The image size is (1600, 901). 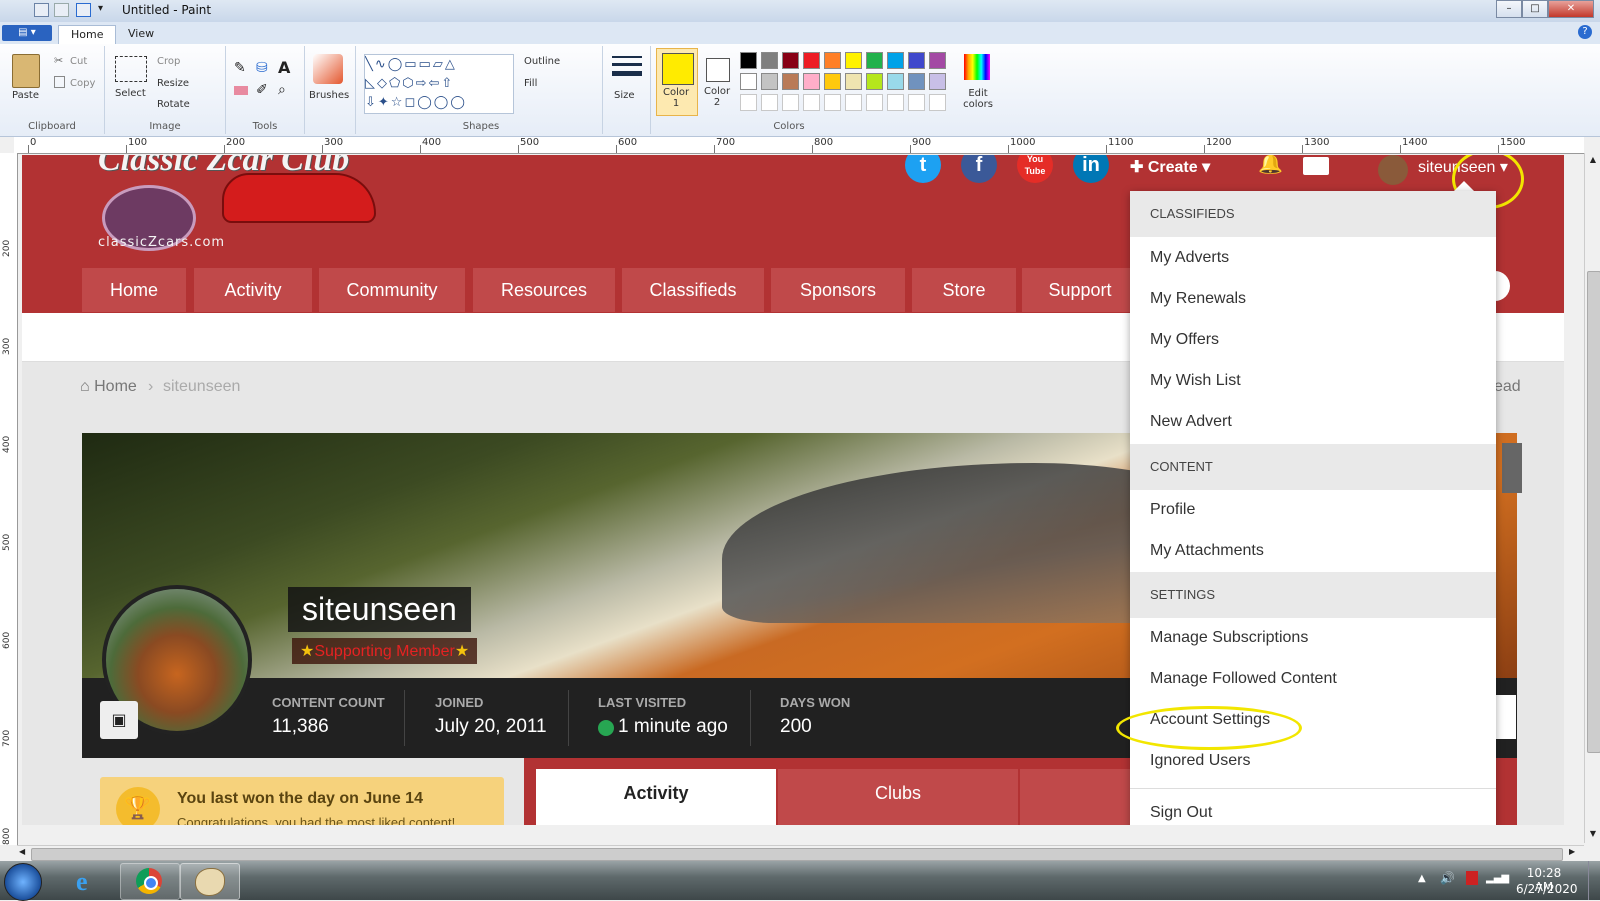 I want to click on notifications-bell-icon: 🔔, so click(x=1270, y=165).